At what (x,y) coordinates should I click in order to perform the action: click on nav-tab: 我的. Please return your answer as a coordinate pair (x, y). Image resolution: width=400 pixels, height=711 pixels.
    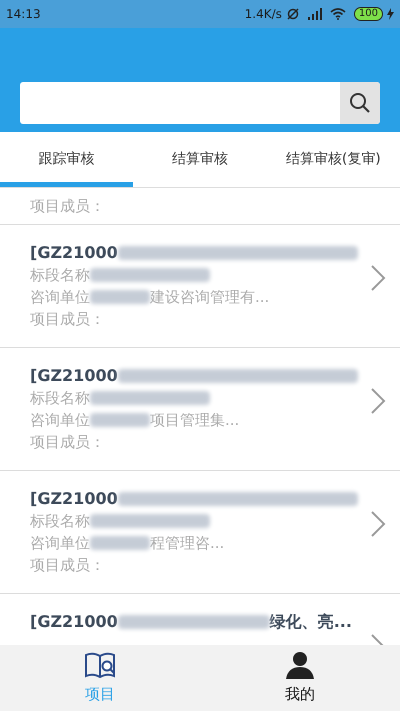
    Looking at the image, I should click on (300, 678).